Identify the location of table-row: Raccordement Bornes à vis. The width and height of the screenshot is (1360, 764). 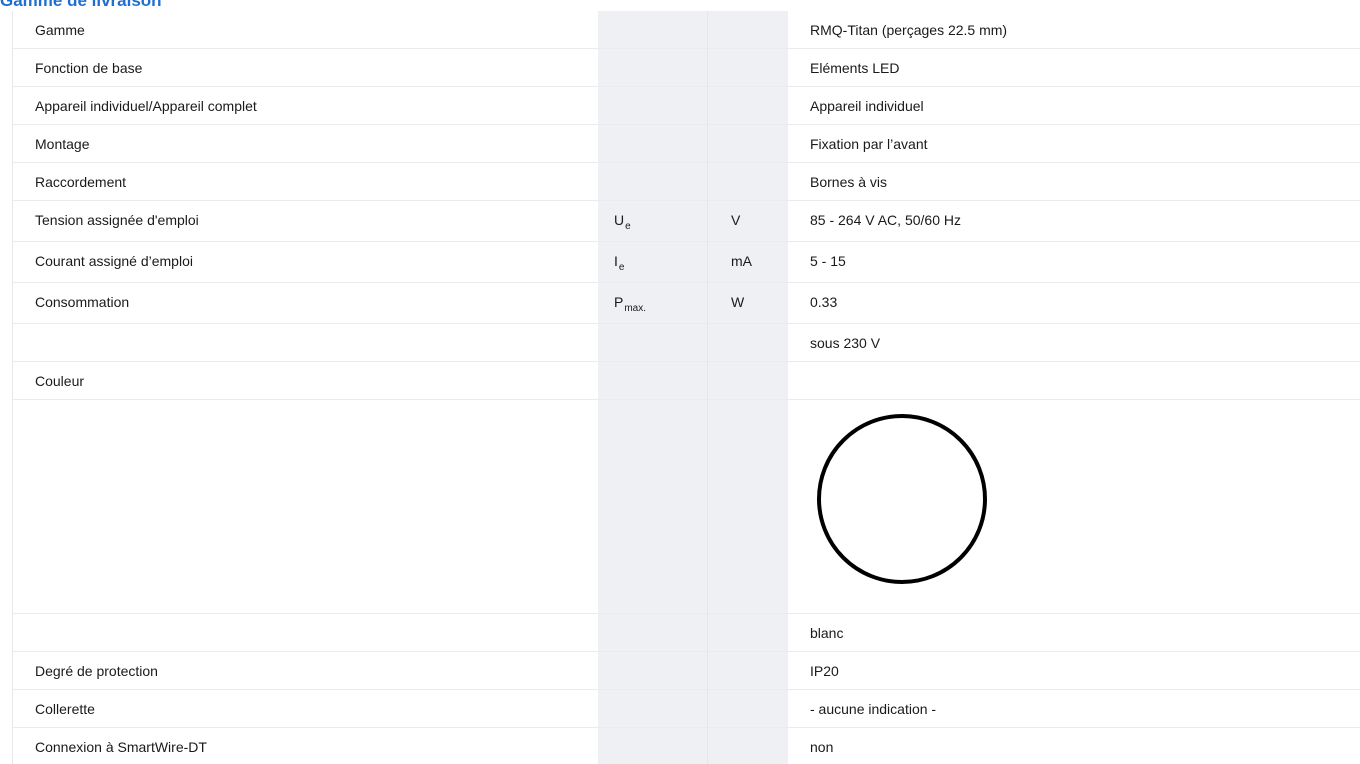
(686, 182).